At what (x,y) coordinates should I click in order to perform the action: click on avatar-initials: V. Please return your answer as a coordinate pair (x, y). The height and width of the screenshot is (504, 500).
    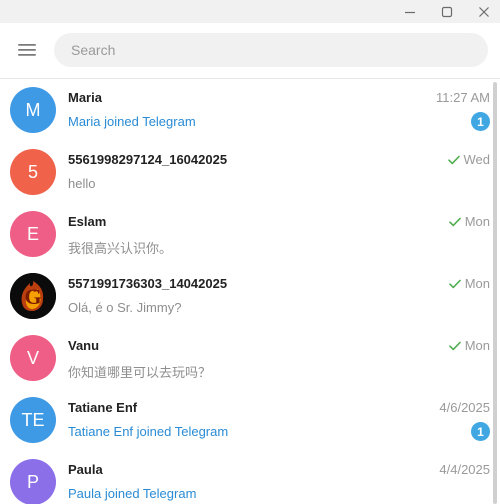
    Looking at the image, I should click on (32, 357).